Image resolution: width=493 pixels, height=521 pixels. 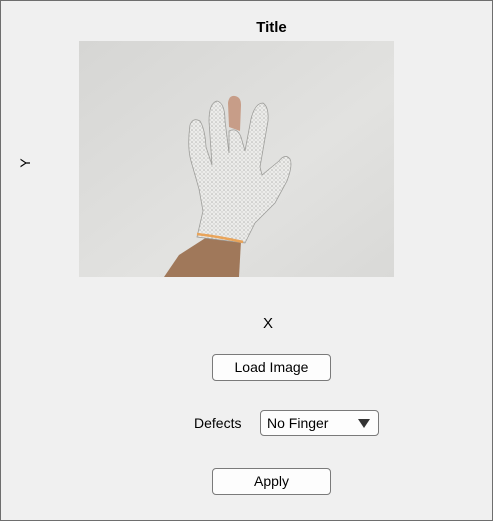 What do you see at coordinates (271, 481) in the screenshot?
I see `apply-button: Apply` at bounding box center [271, 481].